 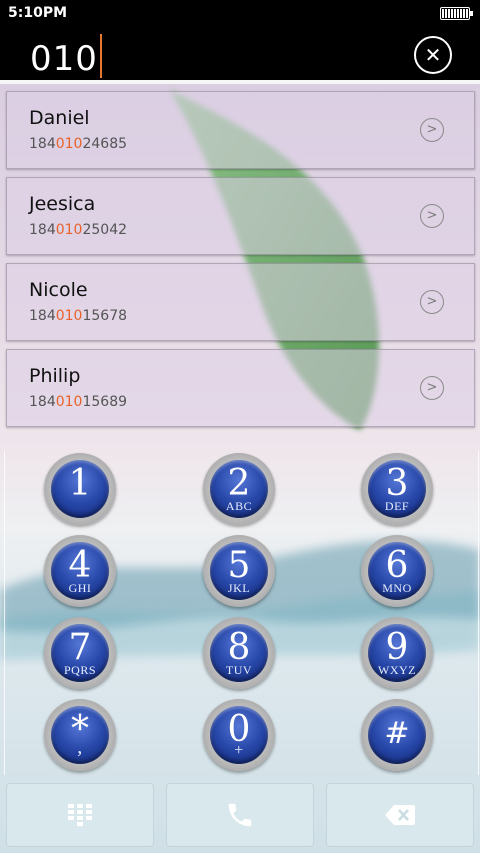 I want to click on contact-number: 18401025042, so click(x=78, y=230).